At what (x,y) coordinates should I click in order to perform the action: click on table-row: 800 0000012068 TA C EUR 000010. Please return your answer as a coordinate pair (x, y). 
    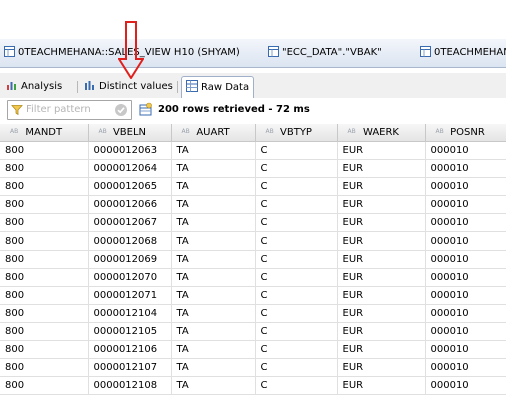
    Looking at the image, I should click on (253, 241).